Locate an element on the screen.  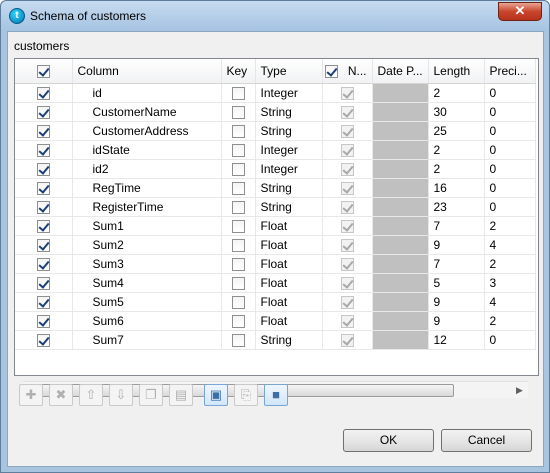
remove-row-icon: ✖ is located at coordinates (61, 395).